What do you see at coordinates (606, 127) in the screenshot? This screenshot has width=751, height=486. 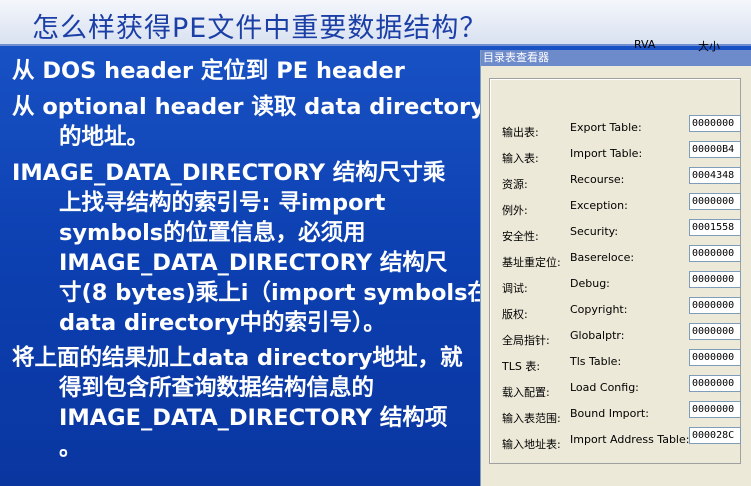 I see `directory-label-en: Export Table:` at bounding box center [606, 127].